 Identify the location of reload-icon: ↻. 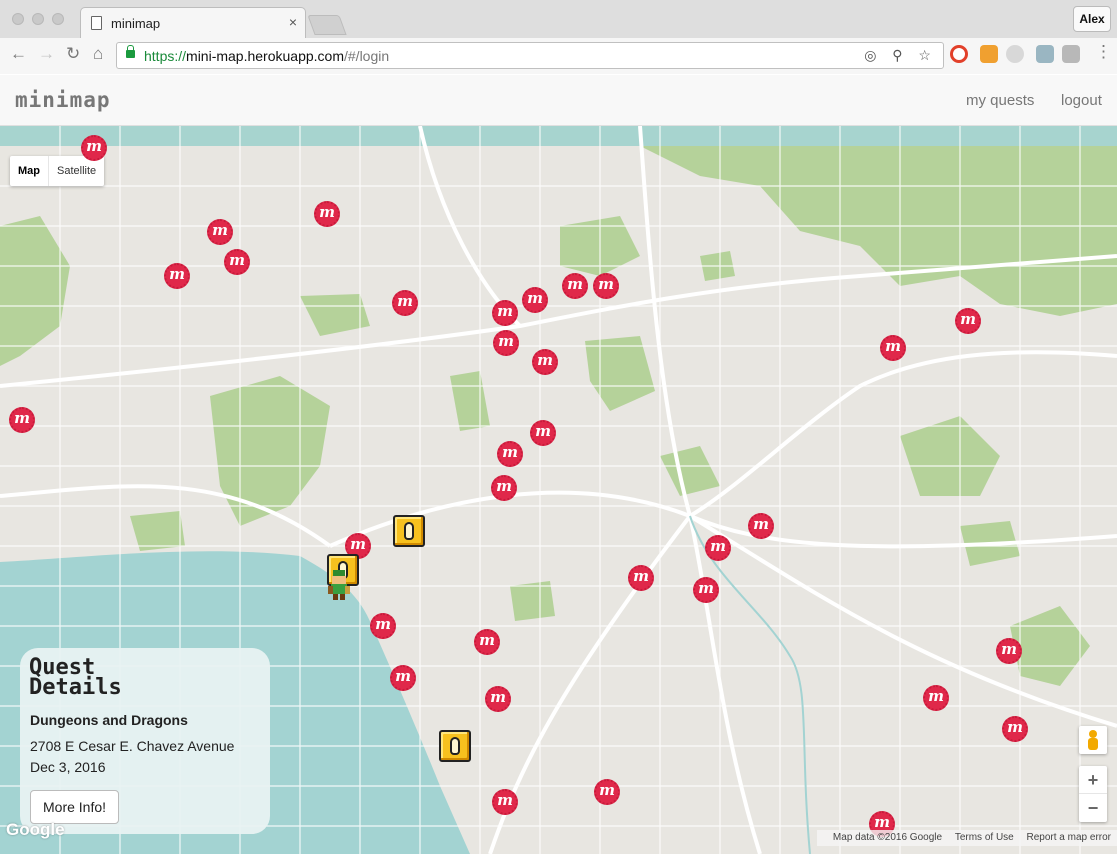
(73, 54).